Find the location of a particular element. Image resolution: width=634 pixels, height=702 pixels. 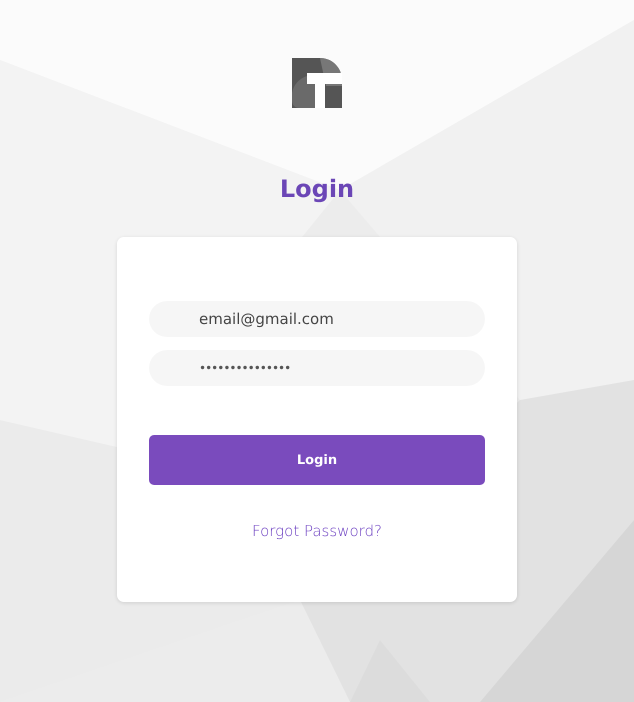

logo-icon is located at coordinates (317, 83).